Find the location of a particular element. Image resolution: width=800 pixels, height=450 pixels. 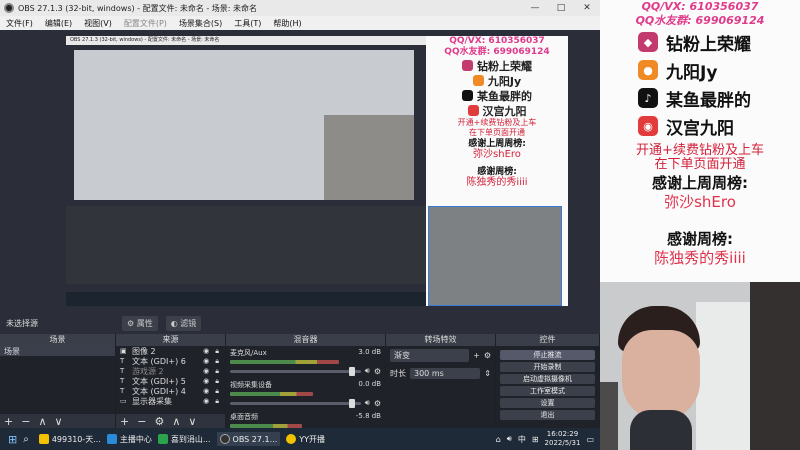

stop-streaming-button: 停止推流 is located at coordinates (547, 355).